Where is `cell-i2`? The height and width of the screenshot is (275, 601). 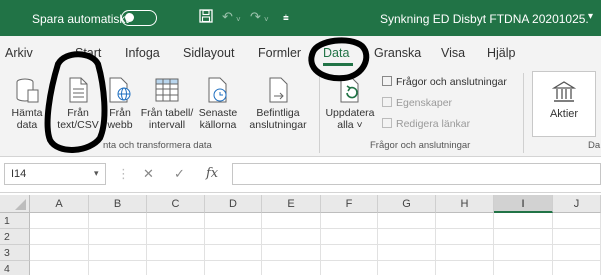 cell-i2 is located at coordinates (523, 237).